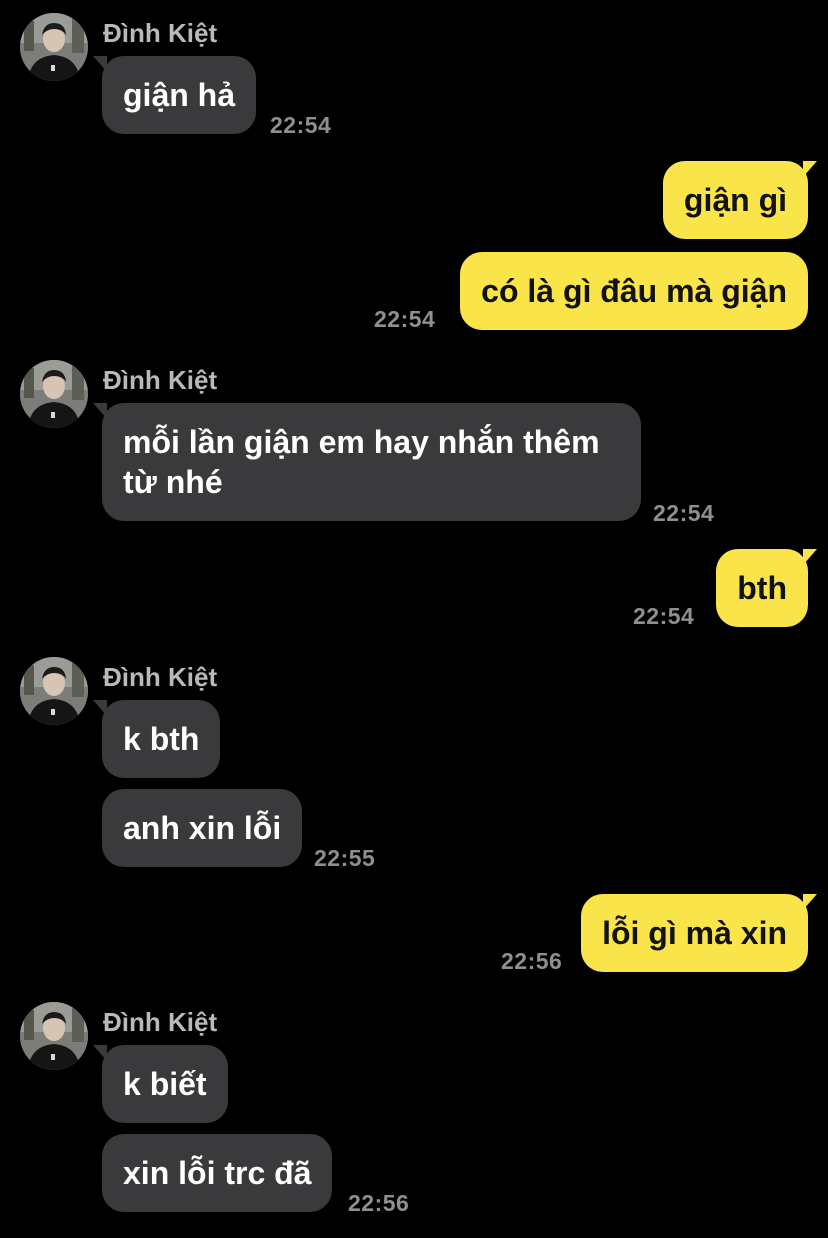 This screenshot has height=1238, width=828. I want to click on message-bubble: anh xin lỗi, so click(202, 828).